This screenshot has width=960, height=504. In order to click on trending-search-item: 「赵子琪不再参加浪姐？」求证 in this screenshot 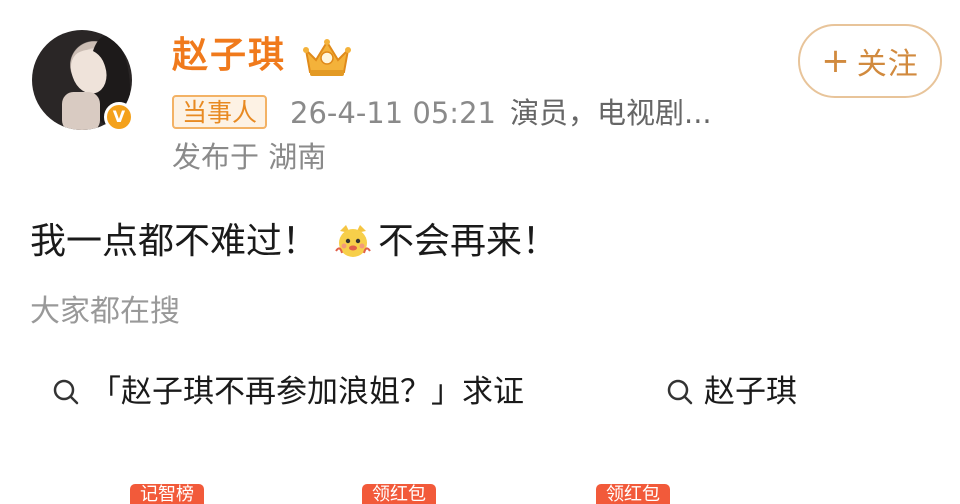, I will do `click(288, 392)`.